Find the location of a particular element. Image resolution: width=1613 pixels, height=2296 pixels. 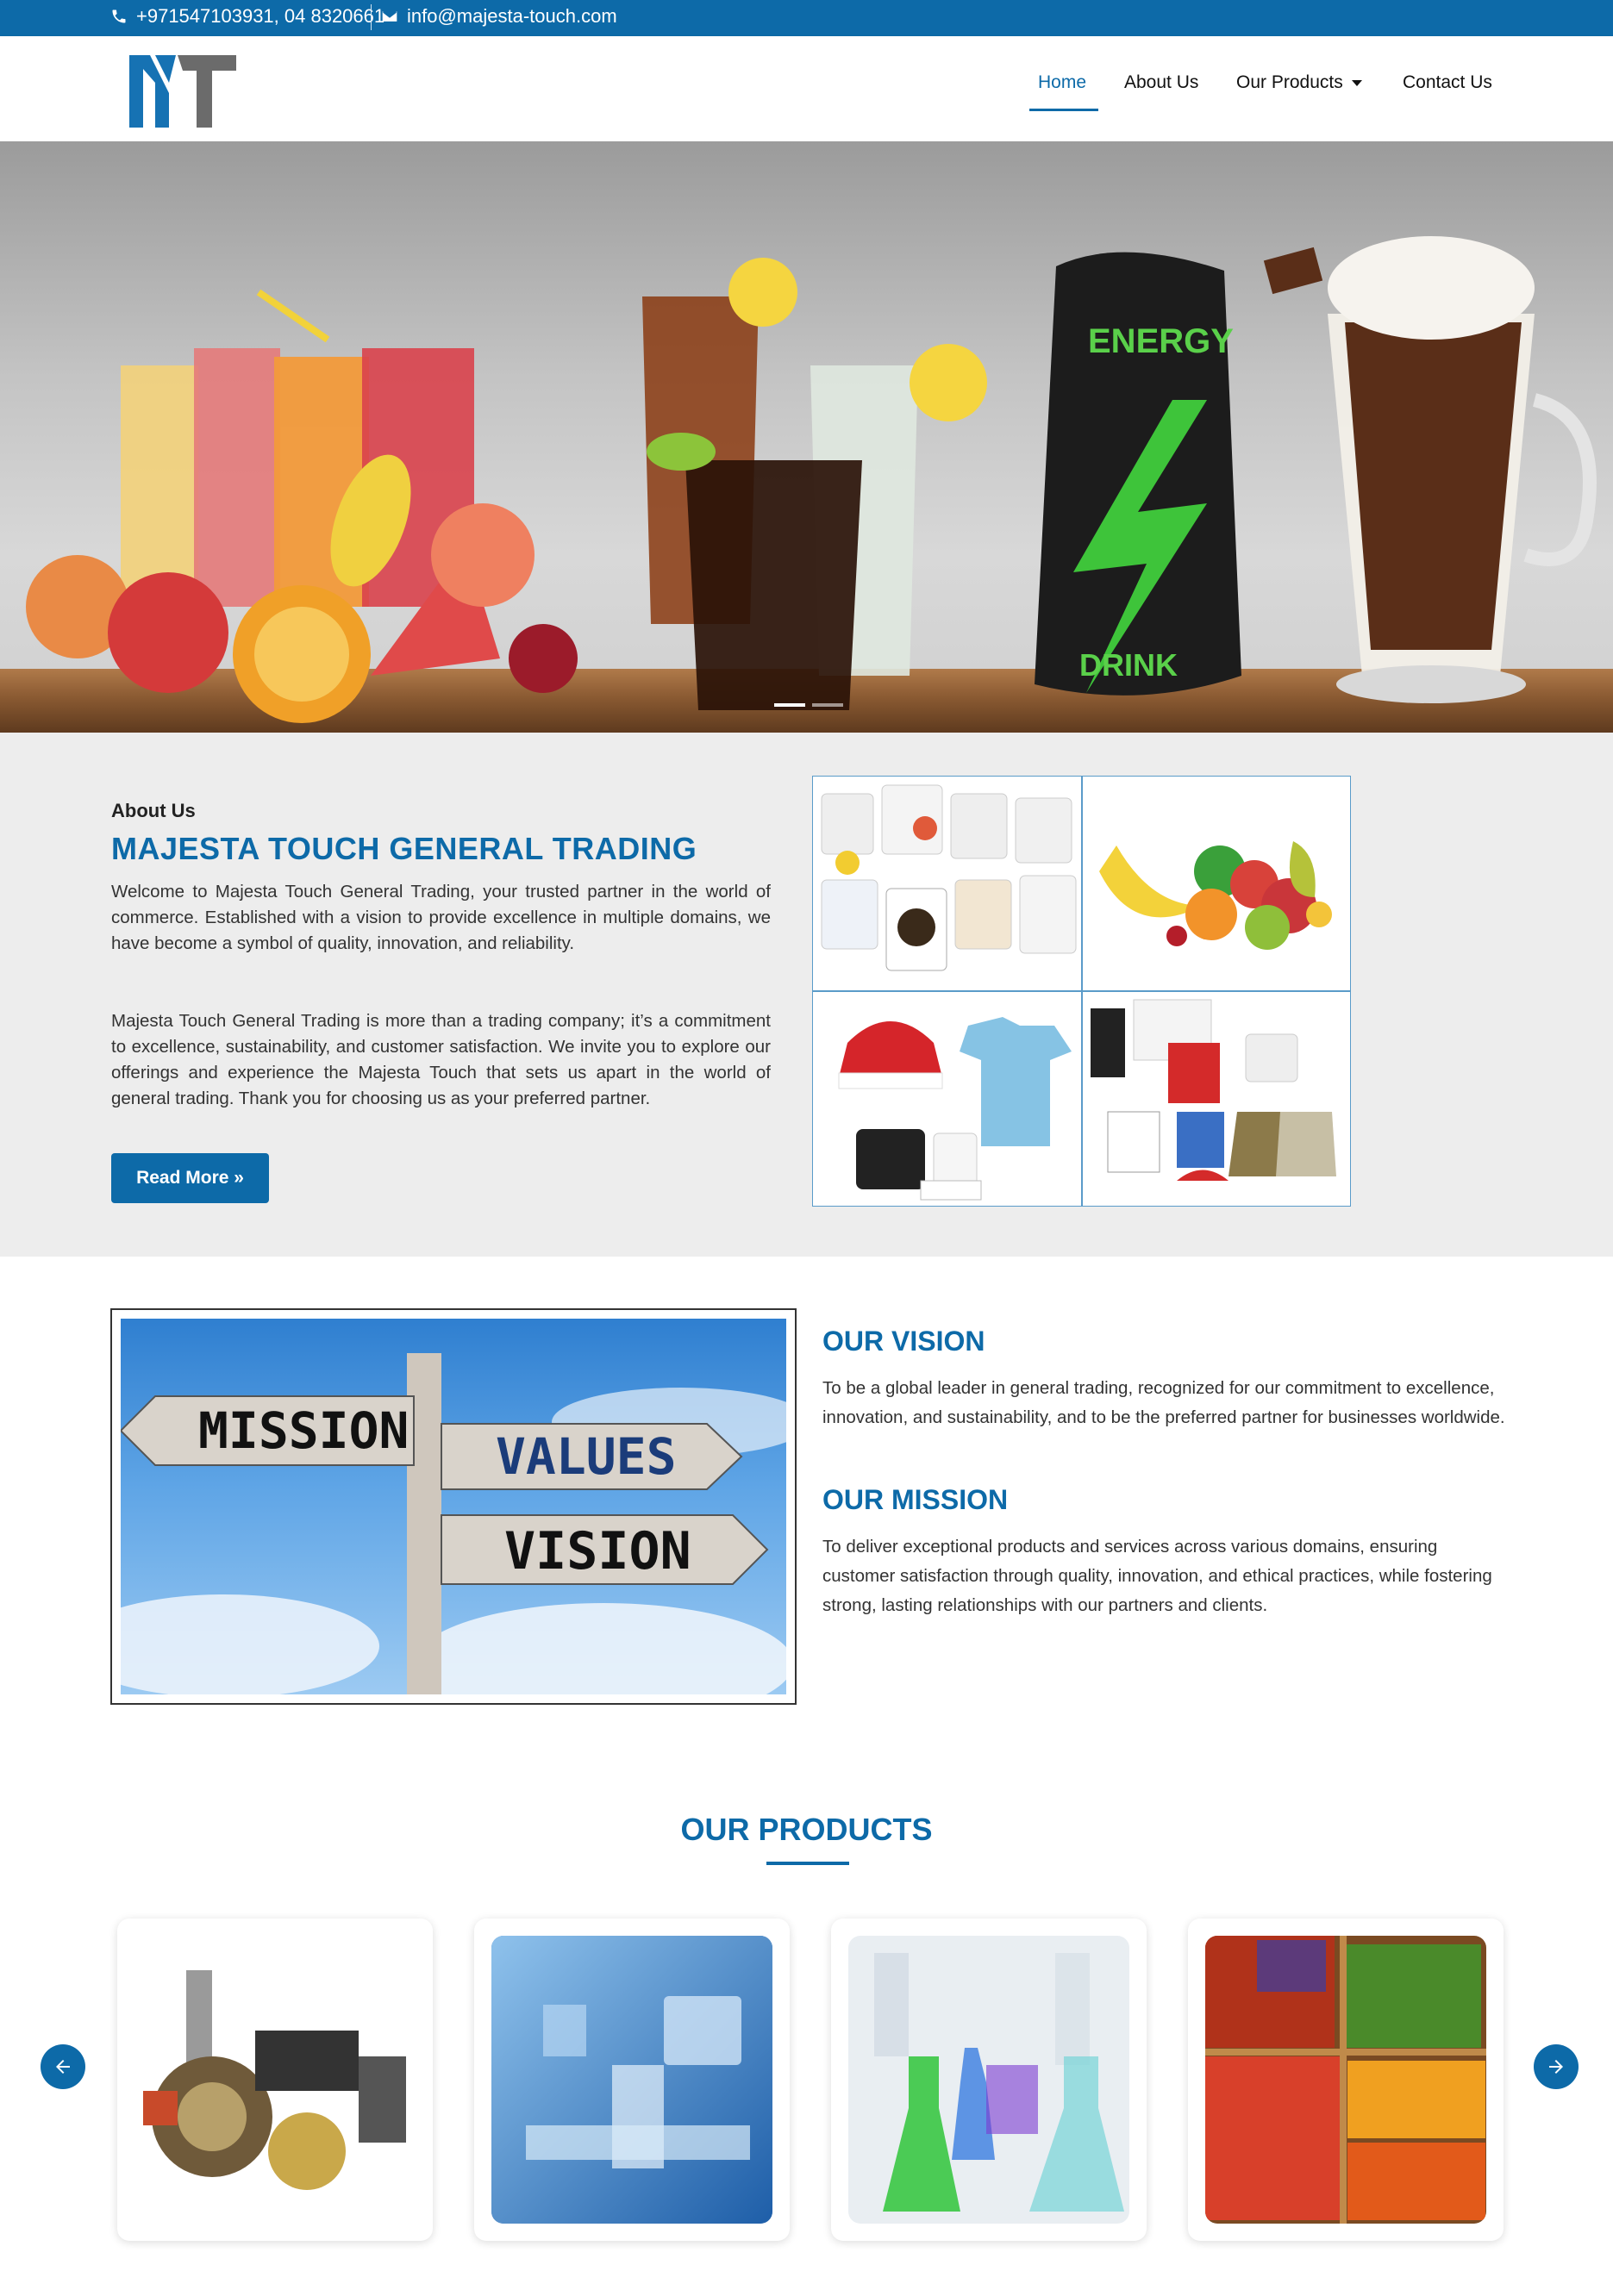

carousel-indicators is located at coordinates (808, 705).